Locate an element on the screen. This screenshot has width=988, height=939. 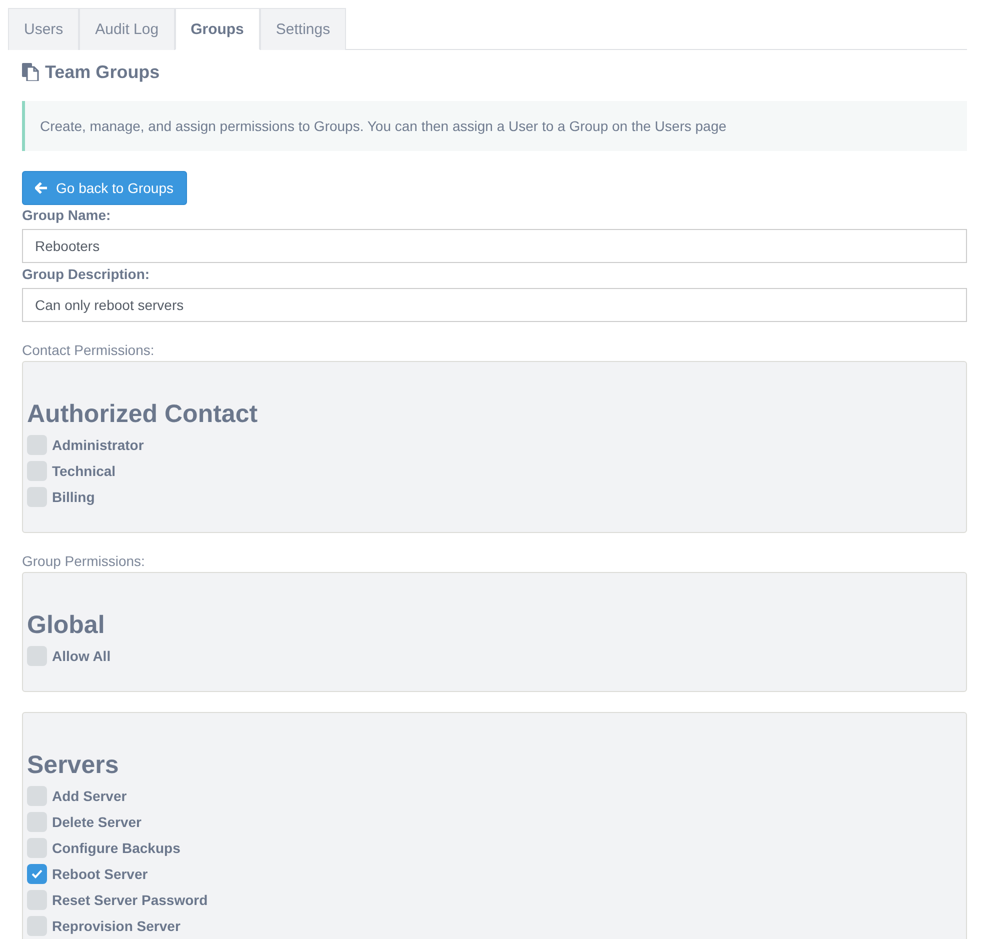
checkbox-label: Reprovision Server is located at coordinates (116, 926).